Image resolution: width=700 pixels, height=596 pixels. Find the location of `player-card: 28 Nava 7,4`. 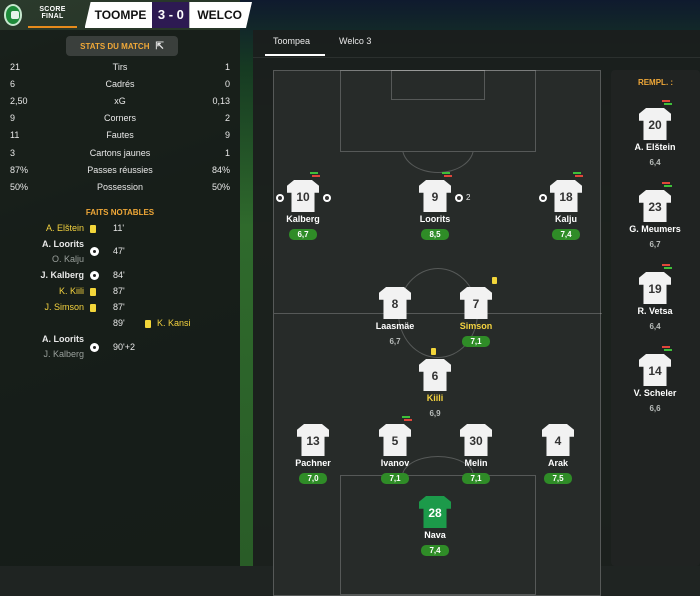

player-card: 28 Nava 7,4 is located at coordinates (435, 527).